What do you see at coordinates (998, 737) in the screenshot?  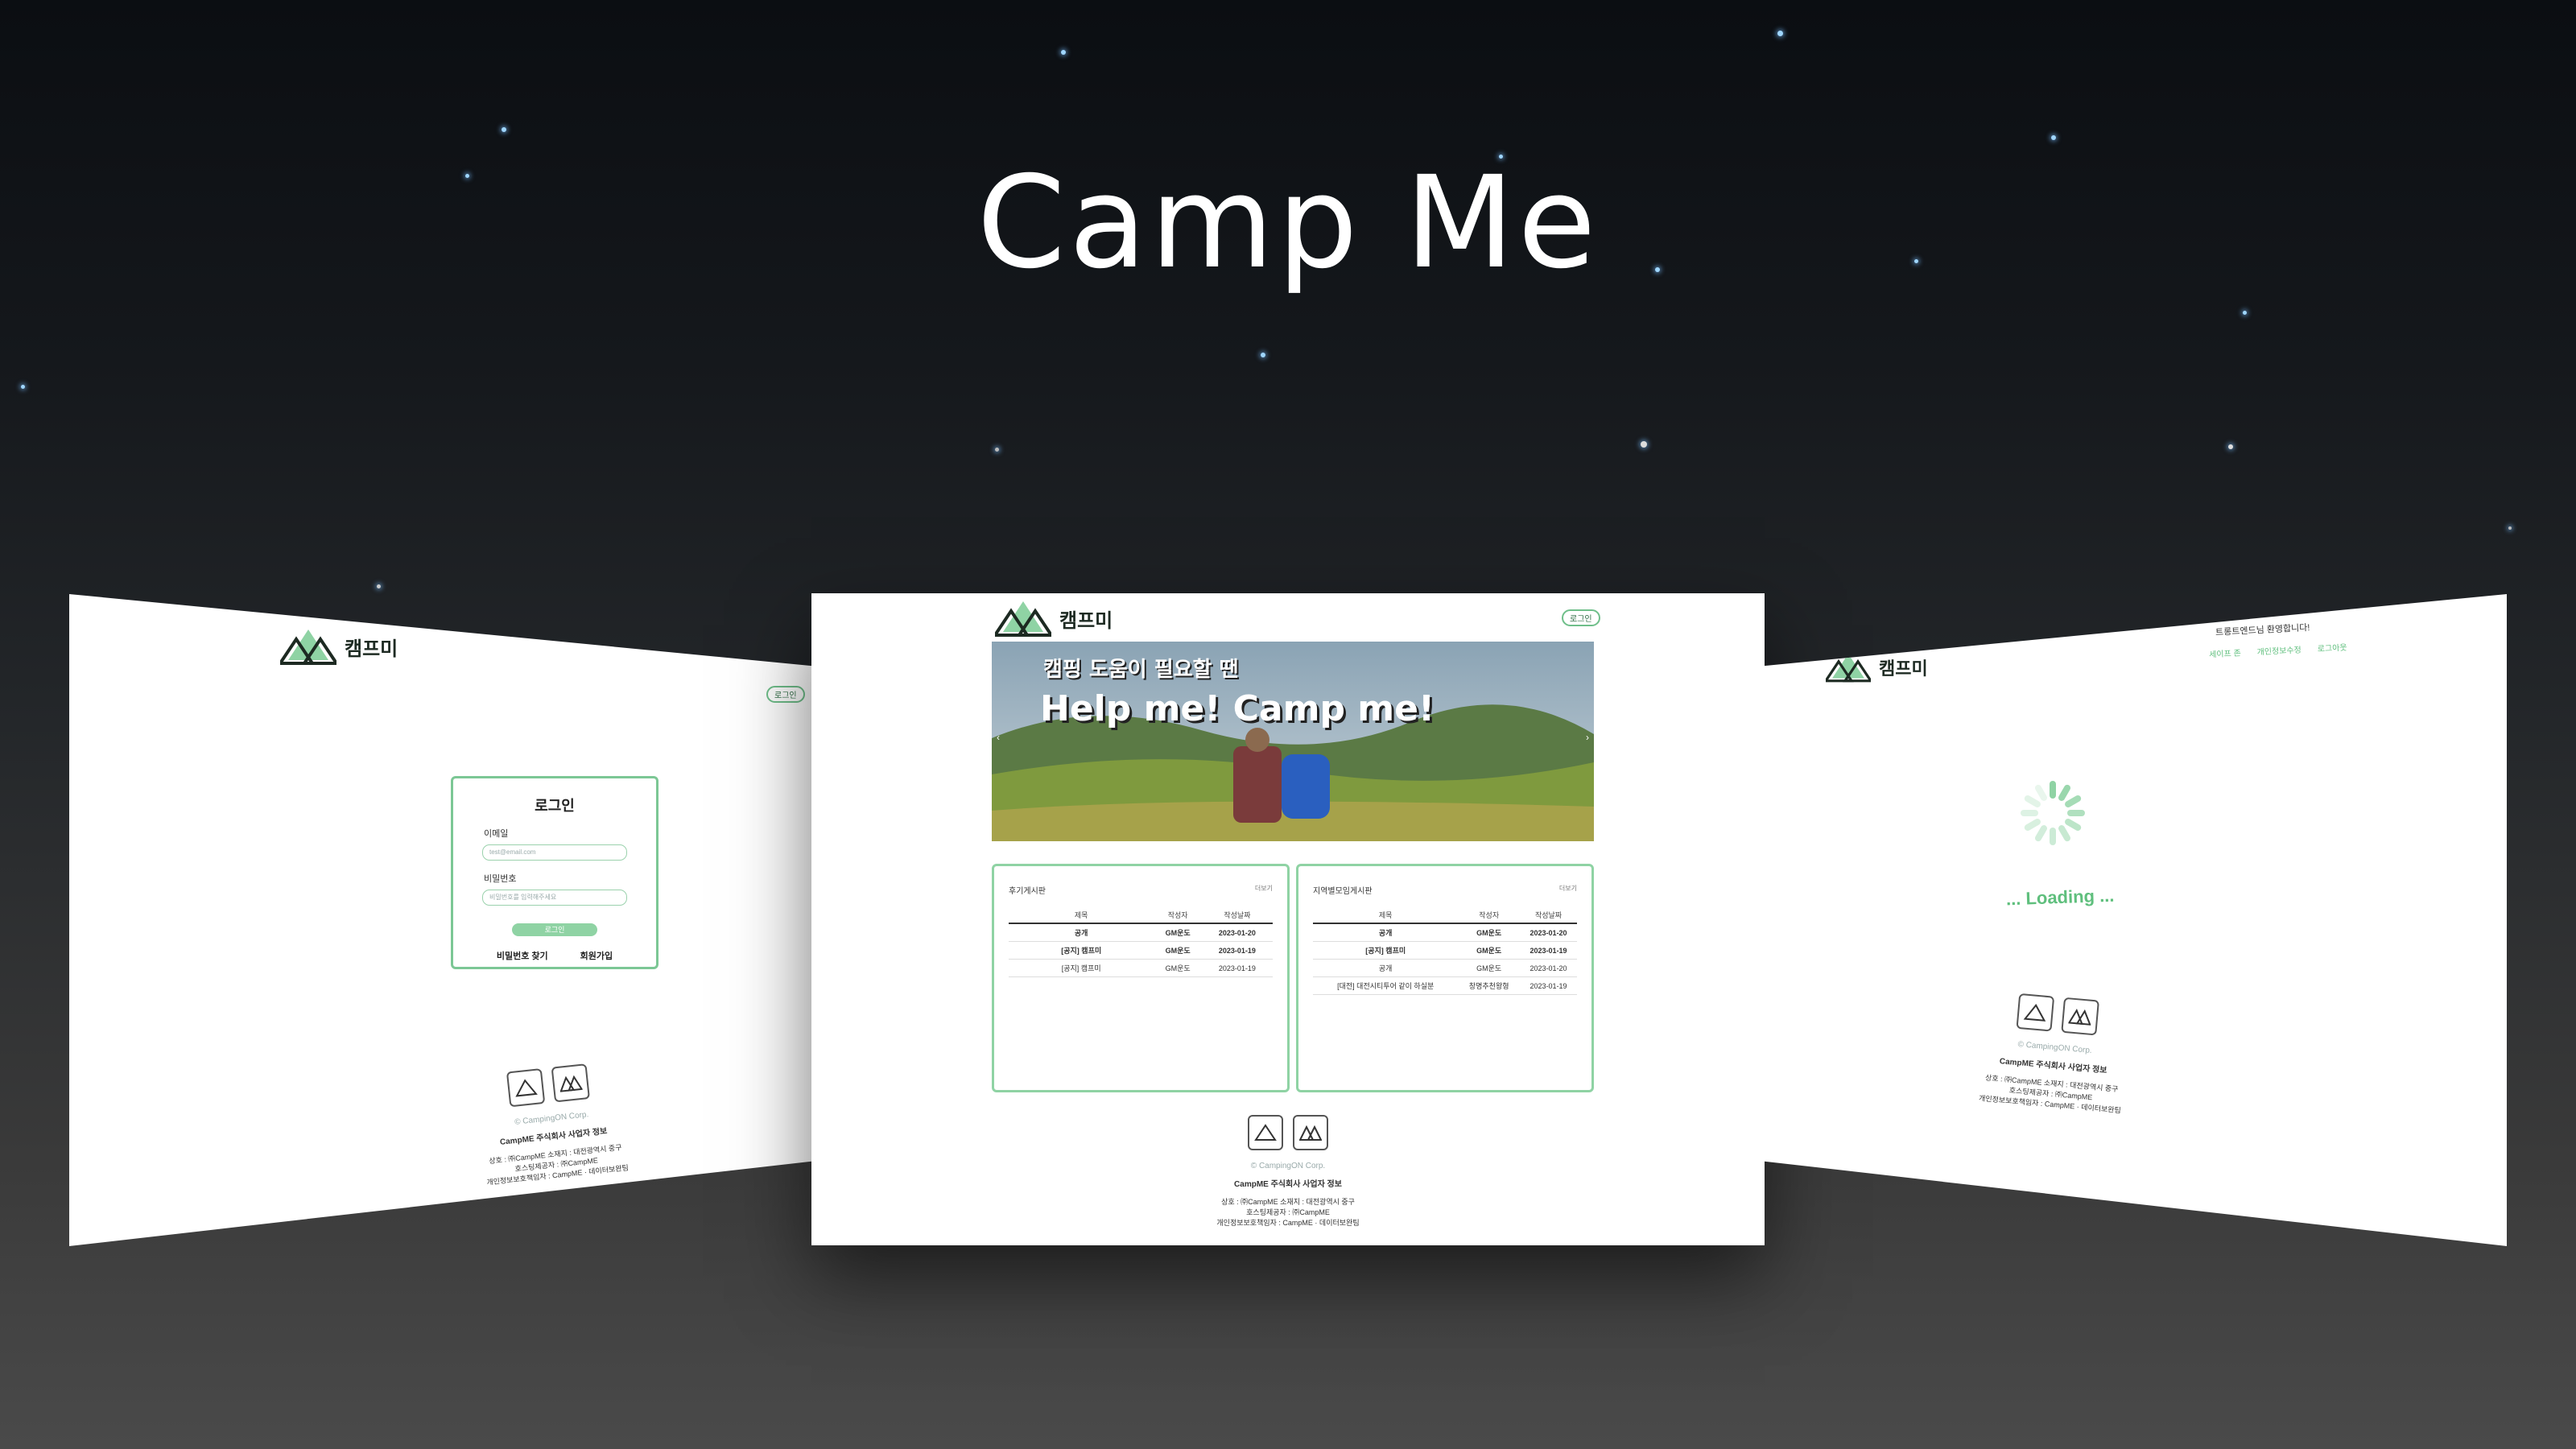 I see `banner-prev-icon: ‹` at bounding box center [998, 737].